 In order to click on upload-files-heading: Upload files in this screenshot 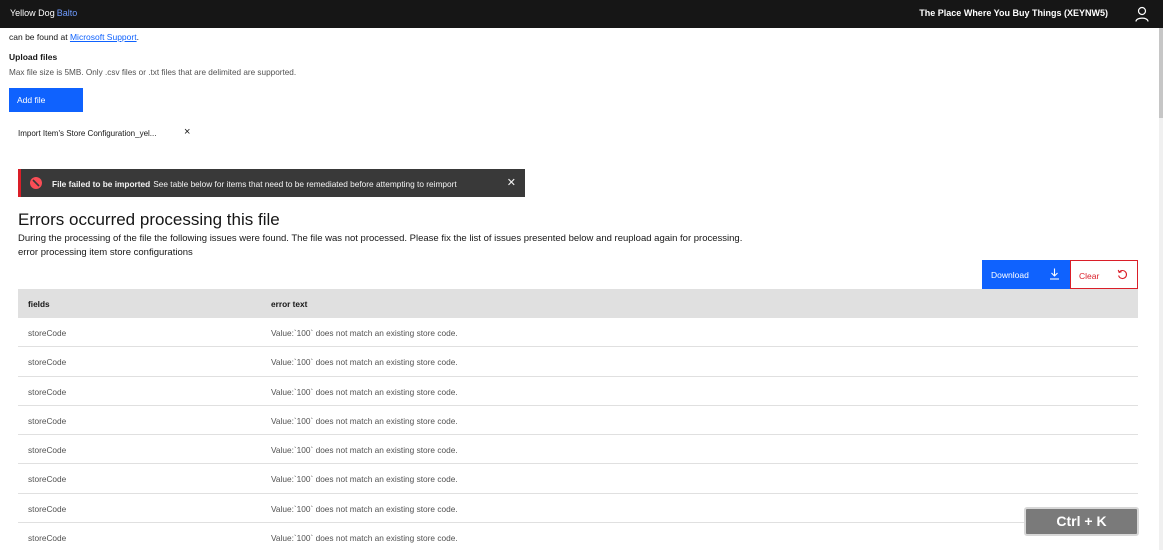, I will do `click(33, 57)`.